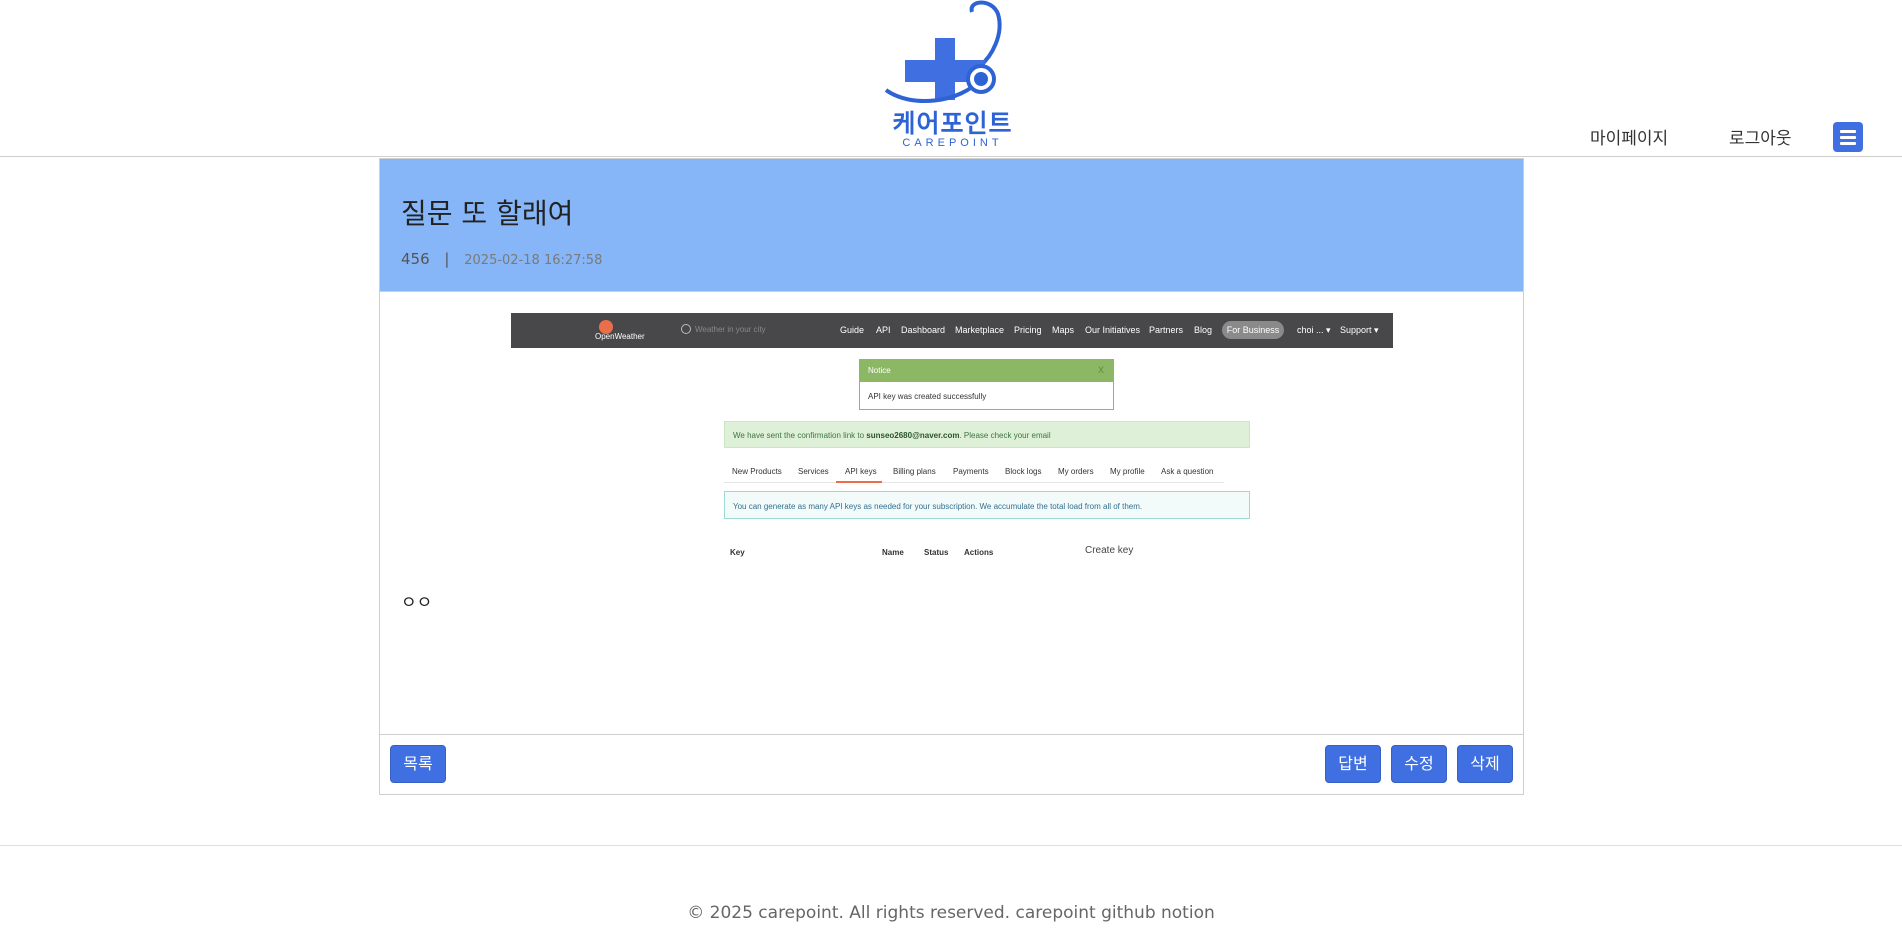 This screenshot has height=945, width=1902. Describe the element at coordinates (971, 471) in the screenshot. I see `tab-payments: Payments` at that location.